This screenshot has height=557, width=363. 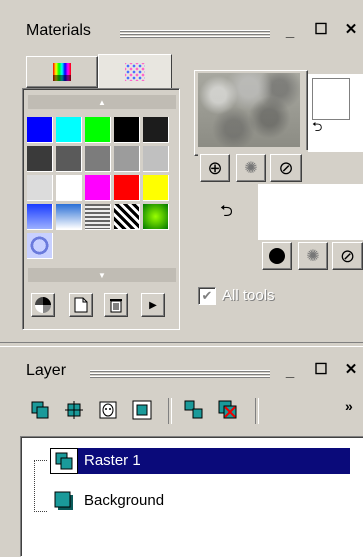 I want to click on background-layer-icon, so click(x=63, y=500).